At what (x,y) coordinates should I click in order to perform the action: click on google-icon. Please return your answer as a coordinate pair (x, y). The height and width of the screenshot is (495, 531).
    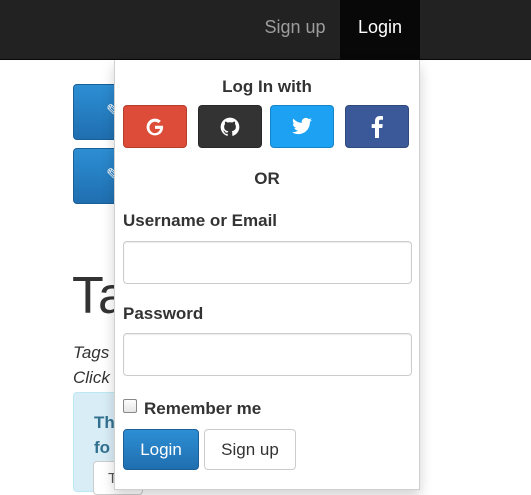
    Looking at the image, I should click on (155, 126).